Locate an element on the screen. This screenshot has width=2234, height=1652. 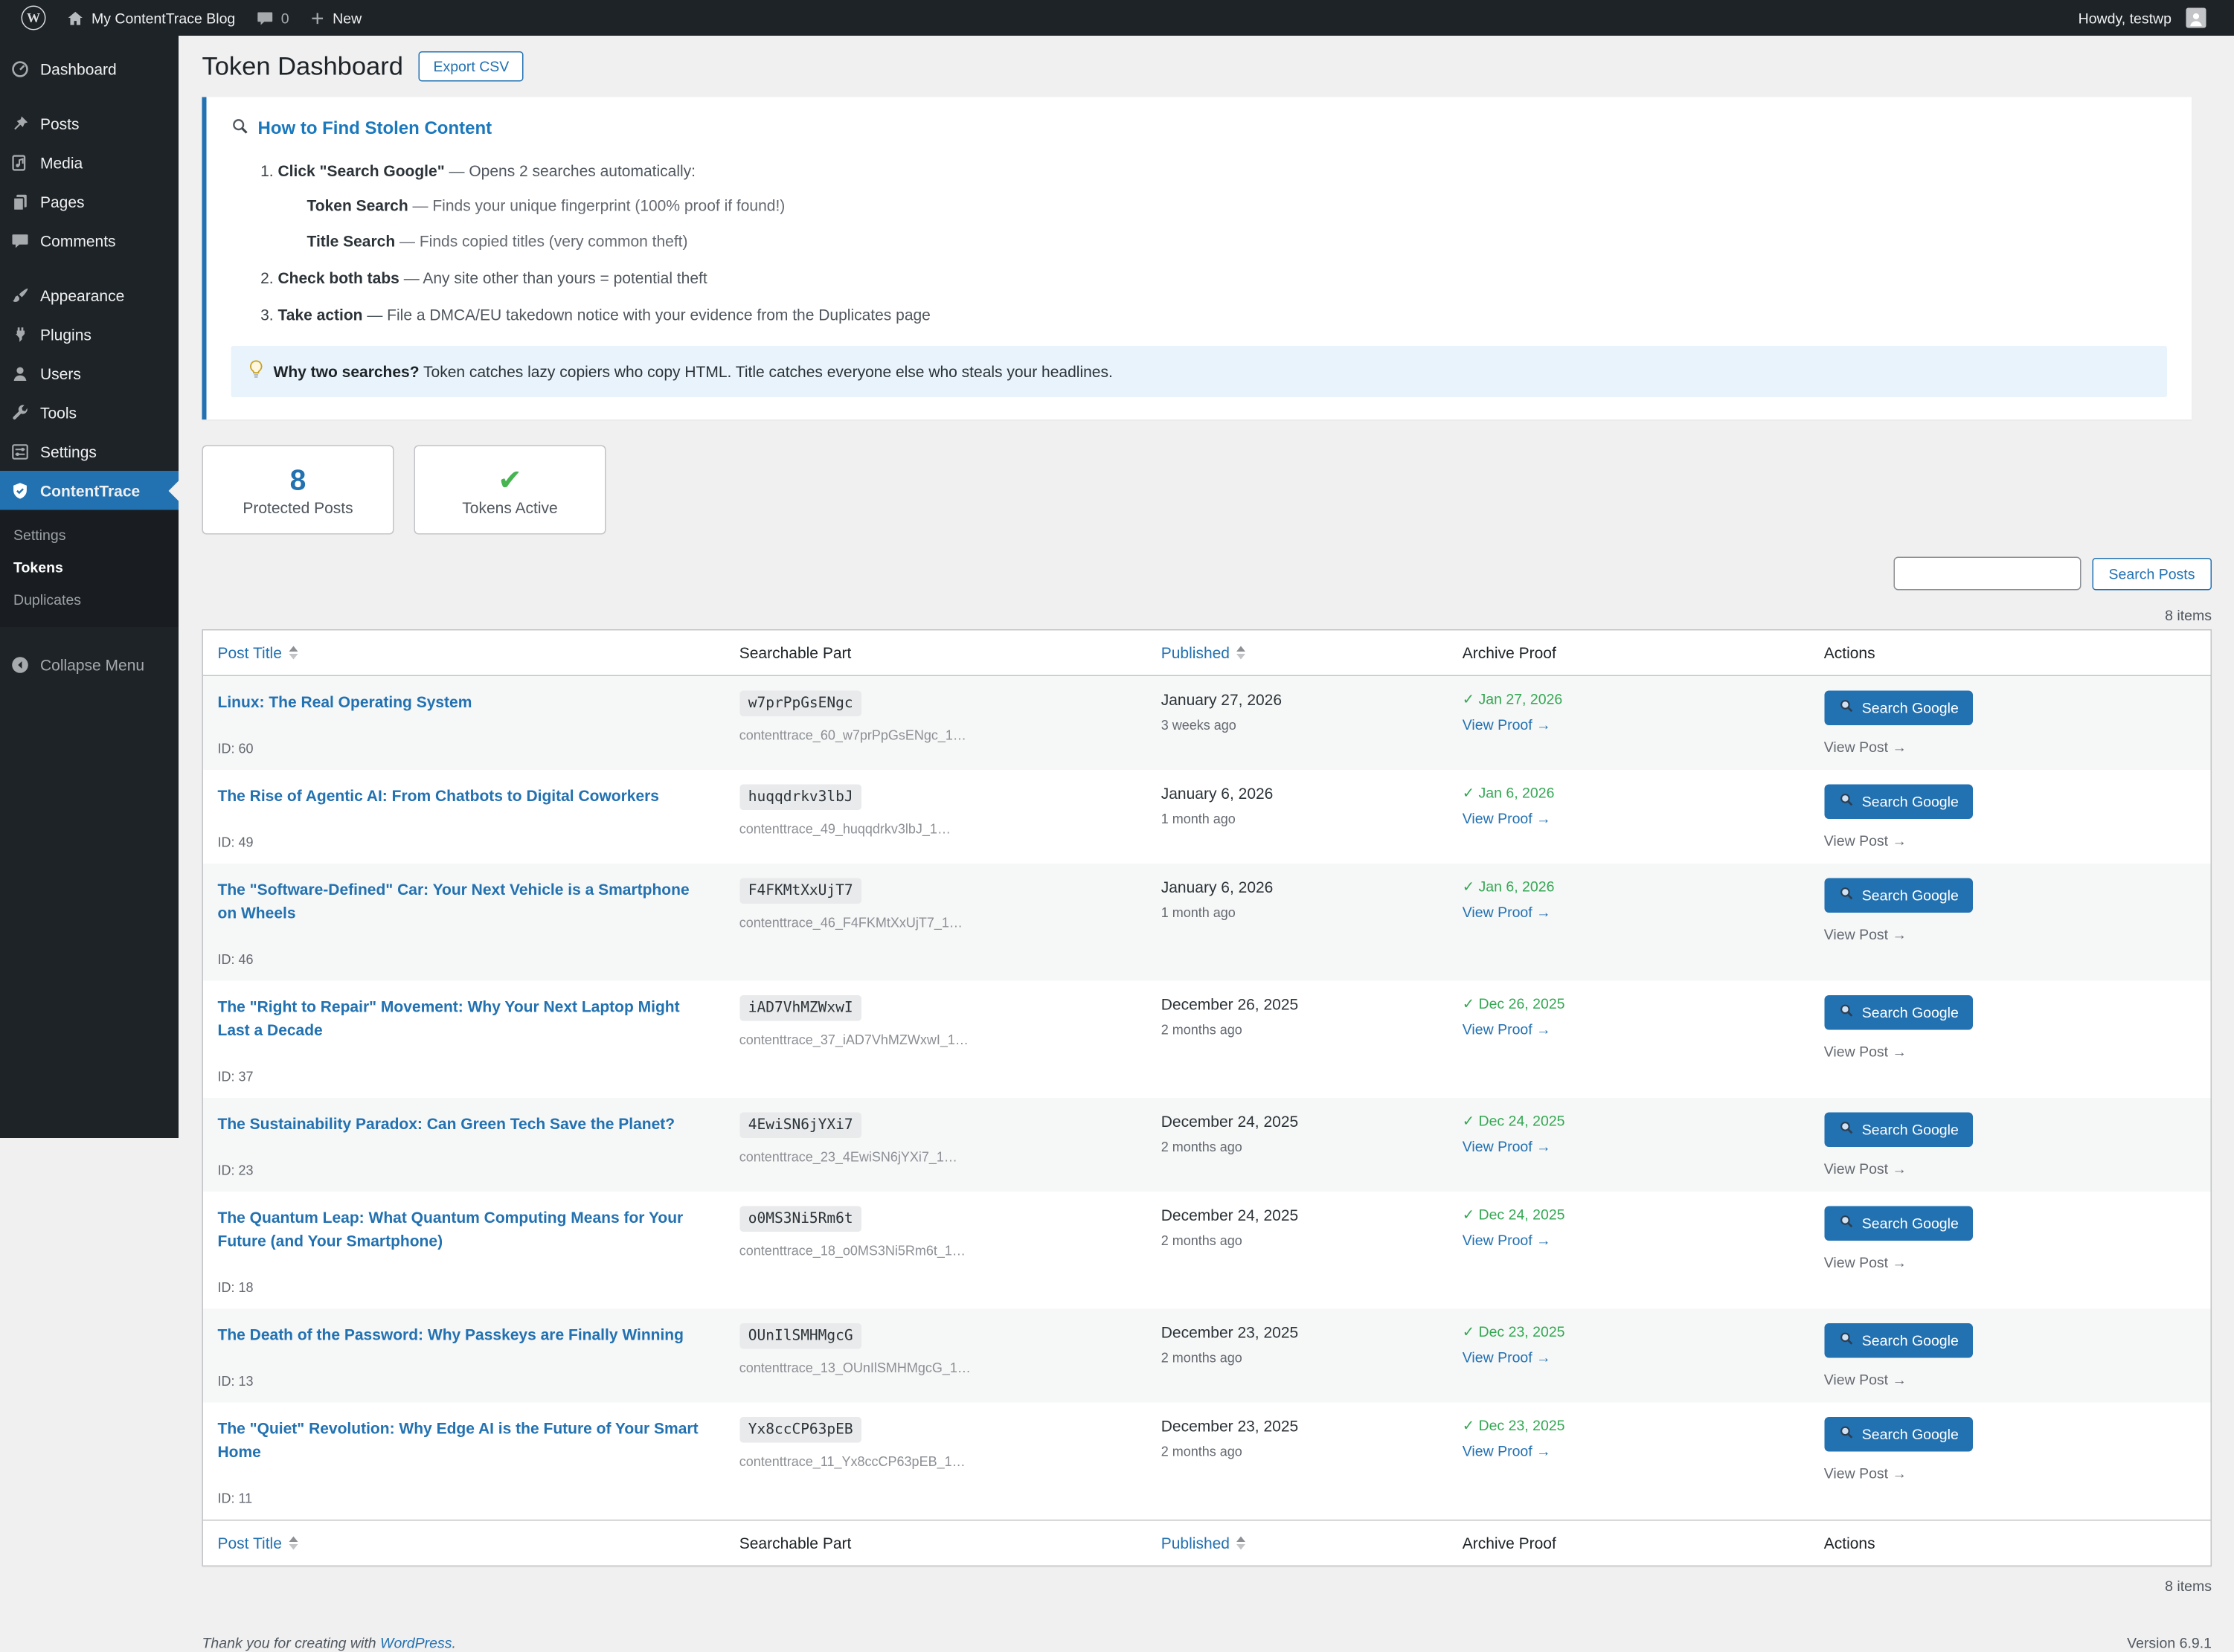
comments-menu: 0 is located at coordinates (272, 18).